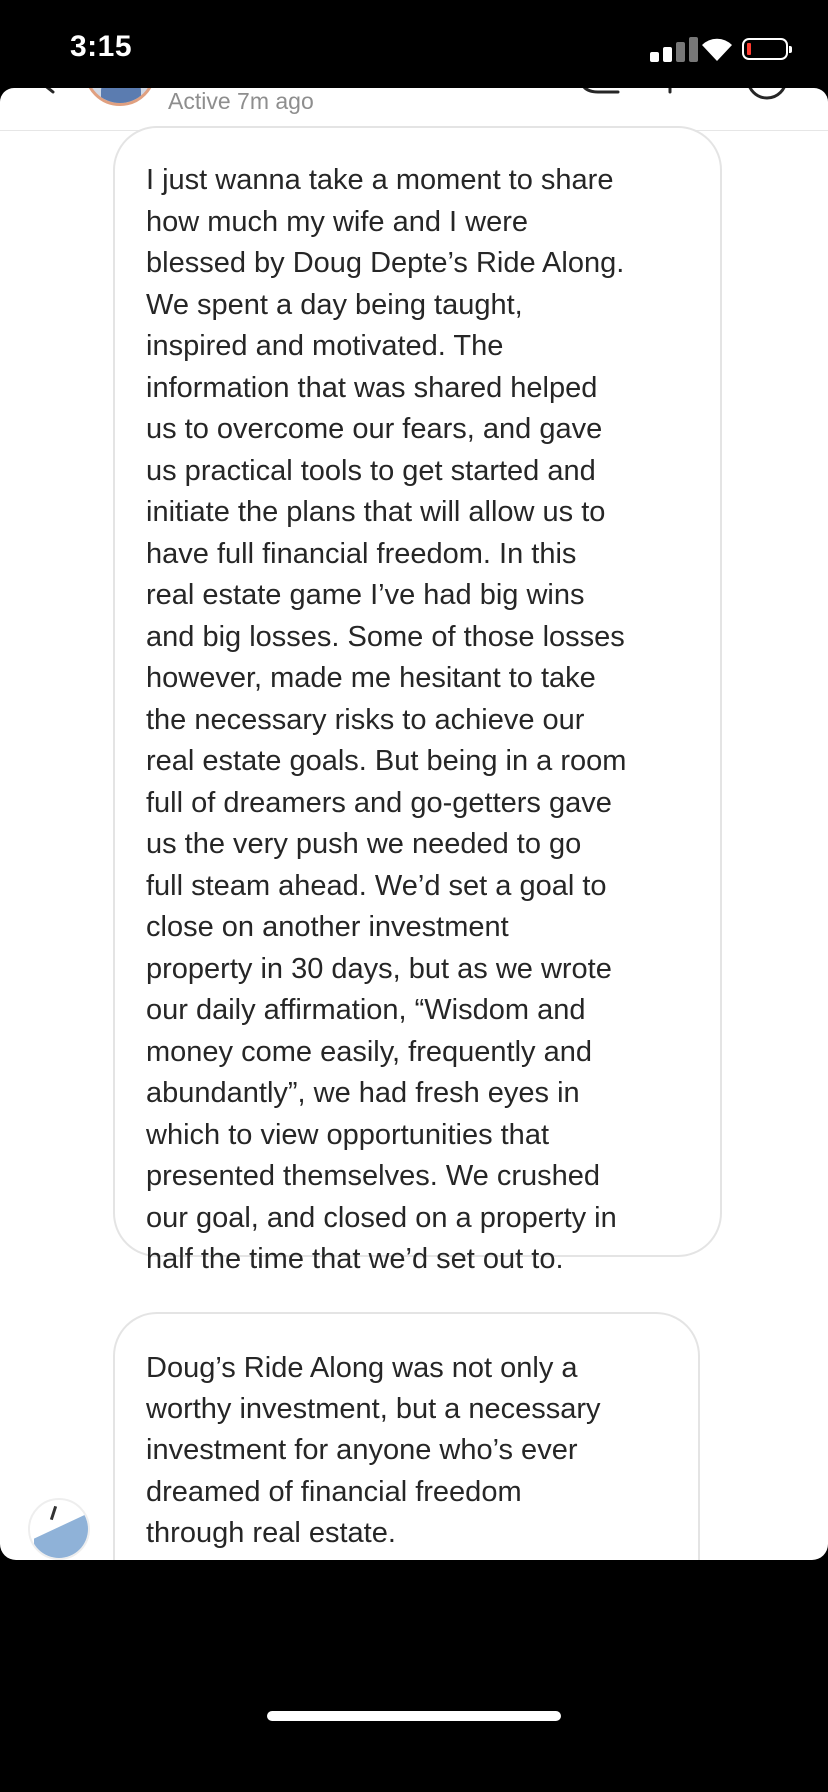  I want to click on message-line: and big losses. Some of those losses, so click(385, 636).